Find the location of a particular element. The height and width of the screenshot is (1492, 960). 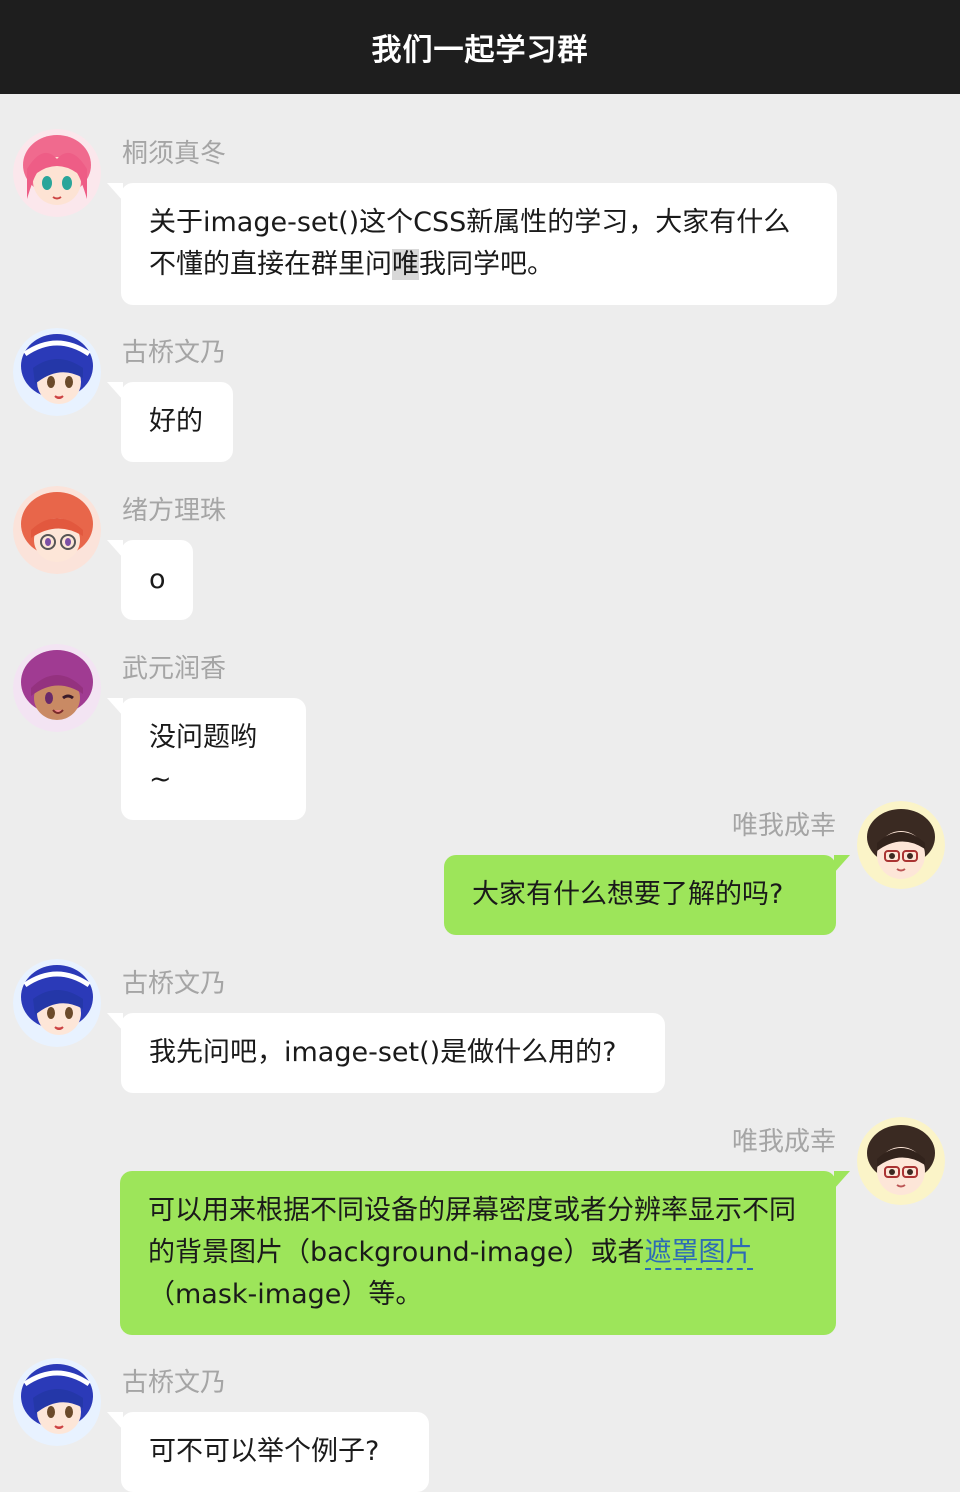

message-bubble: o is located at coordinates (150, 580).